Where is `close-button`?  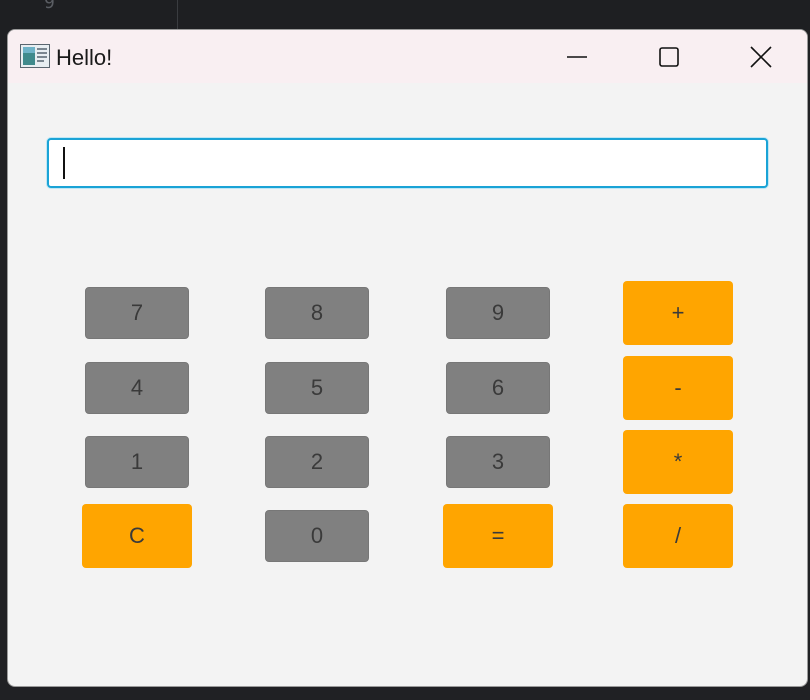 close-button is located at coordinates (761, 56).